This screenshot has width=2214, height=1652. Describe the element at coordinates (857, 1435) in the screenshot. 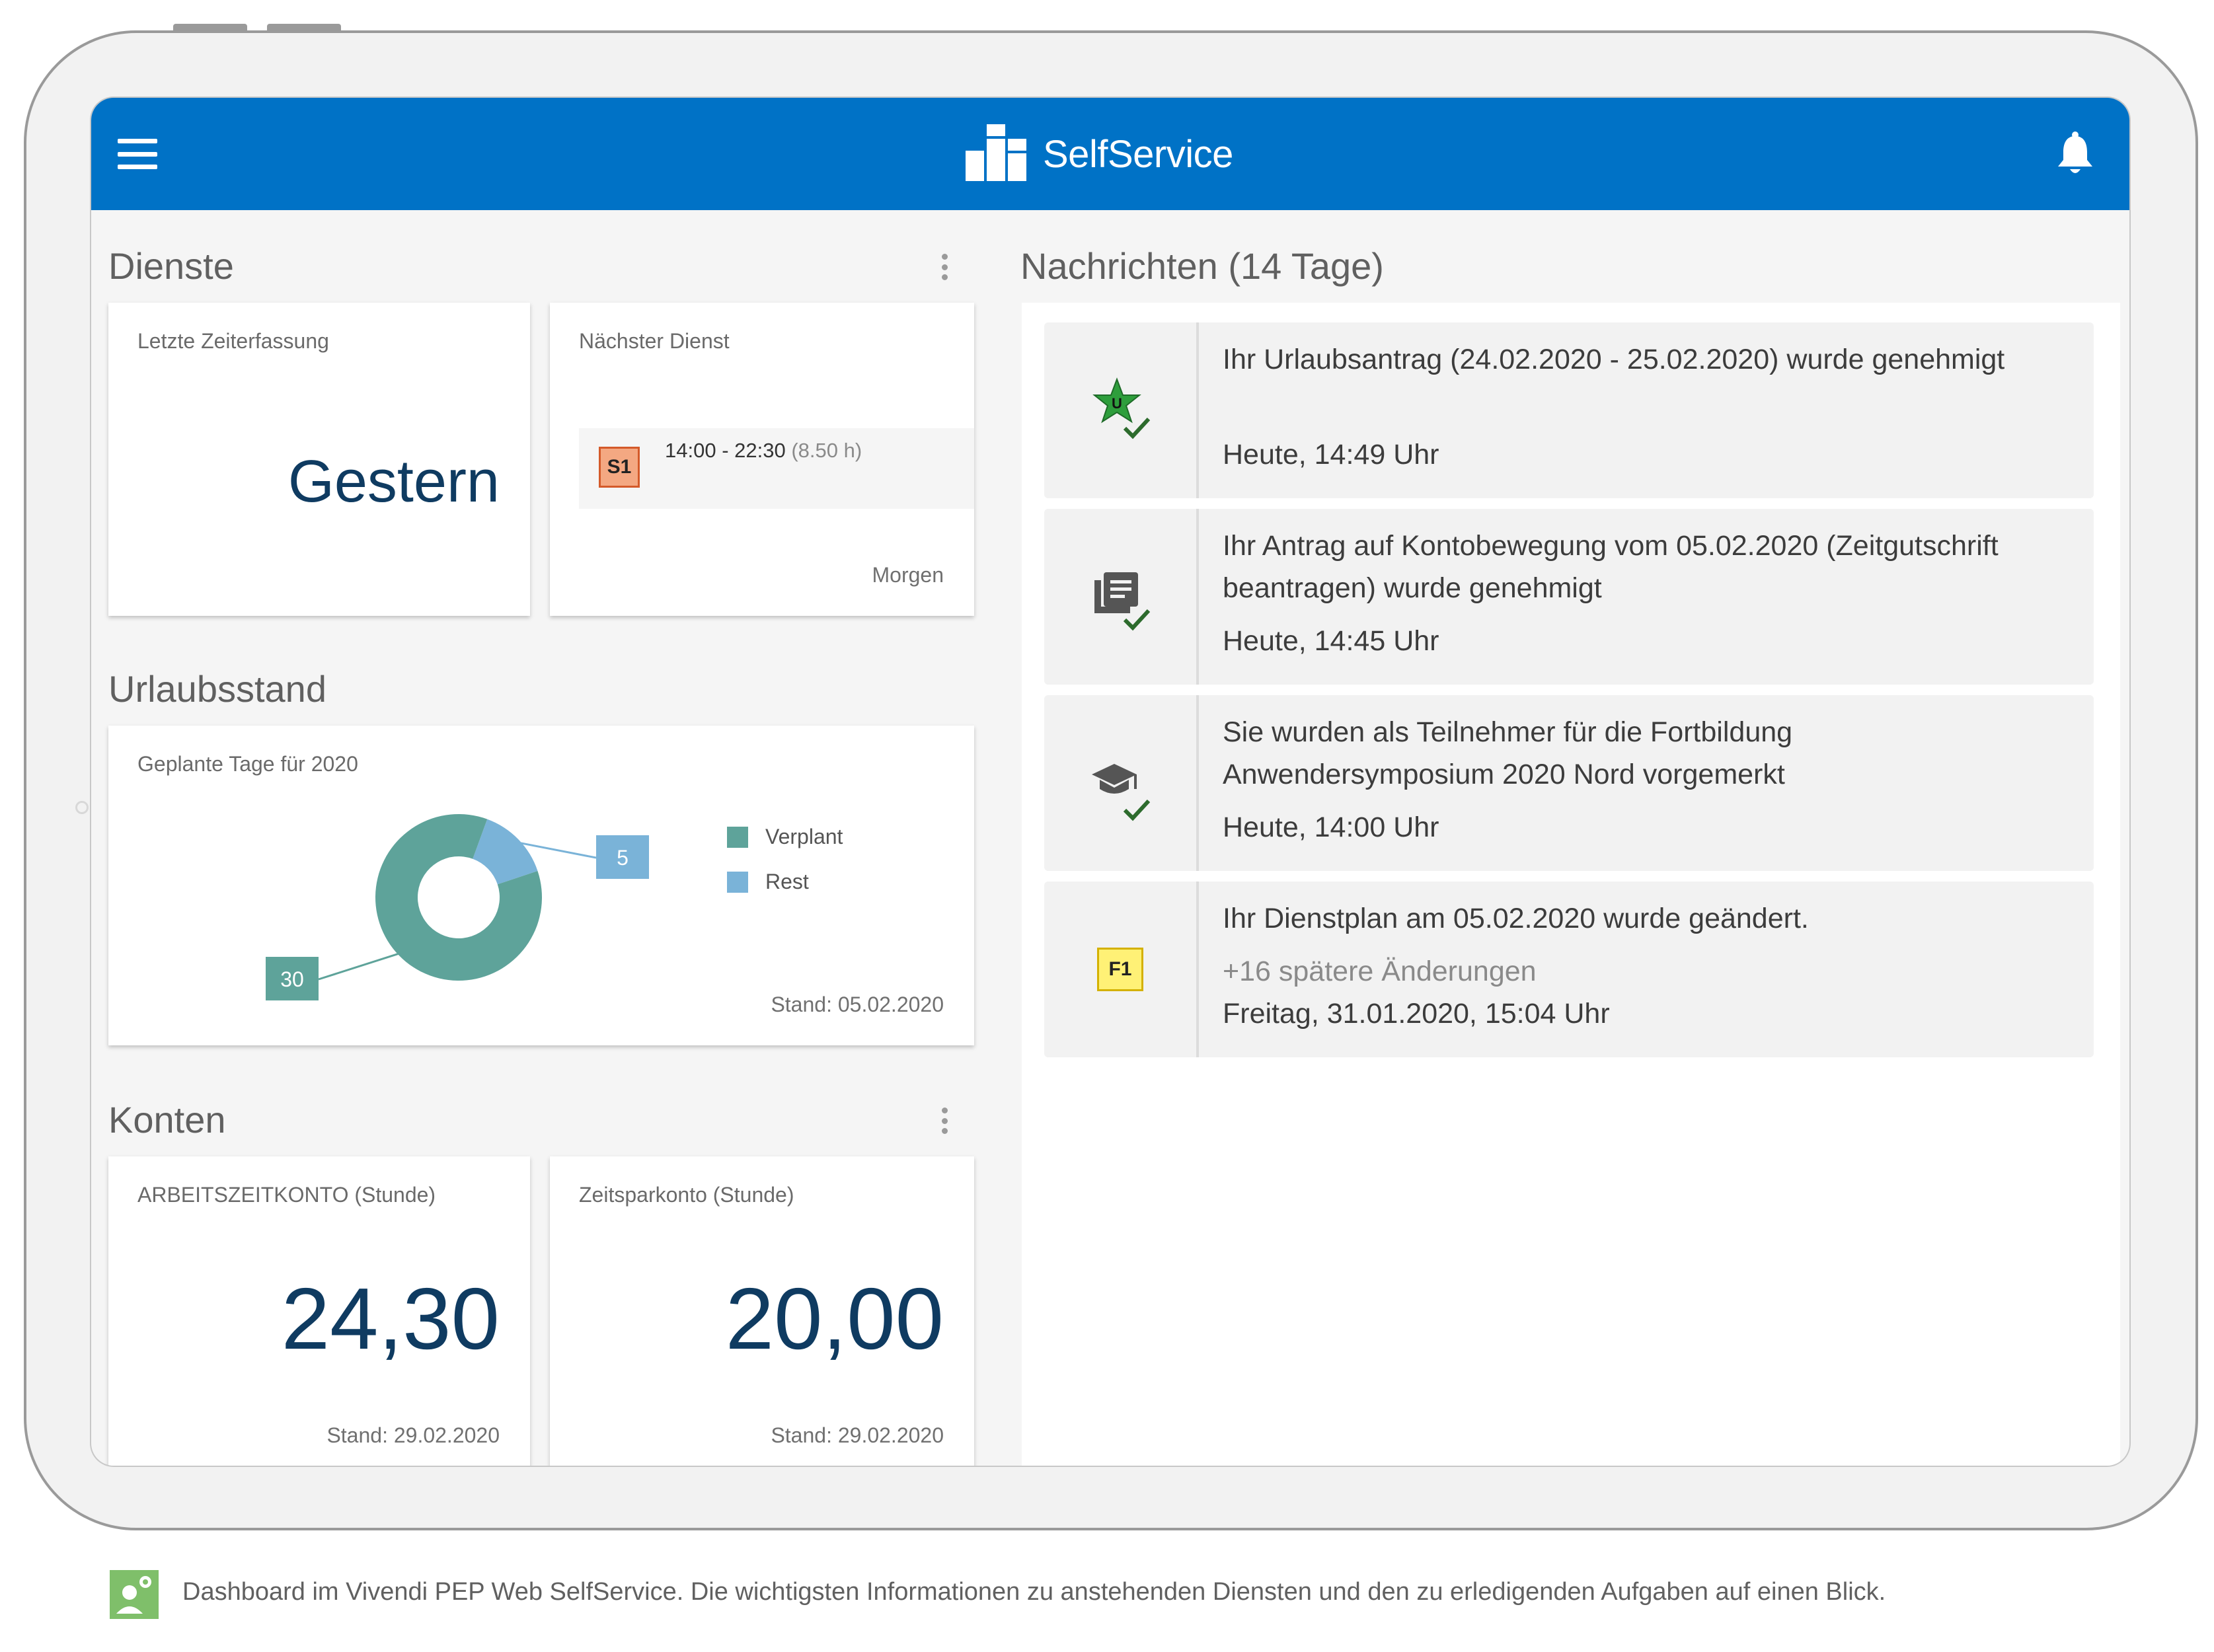

I see `zeitsparkonto-stand: Stand: 29.02.2020` at that location.